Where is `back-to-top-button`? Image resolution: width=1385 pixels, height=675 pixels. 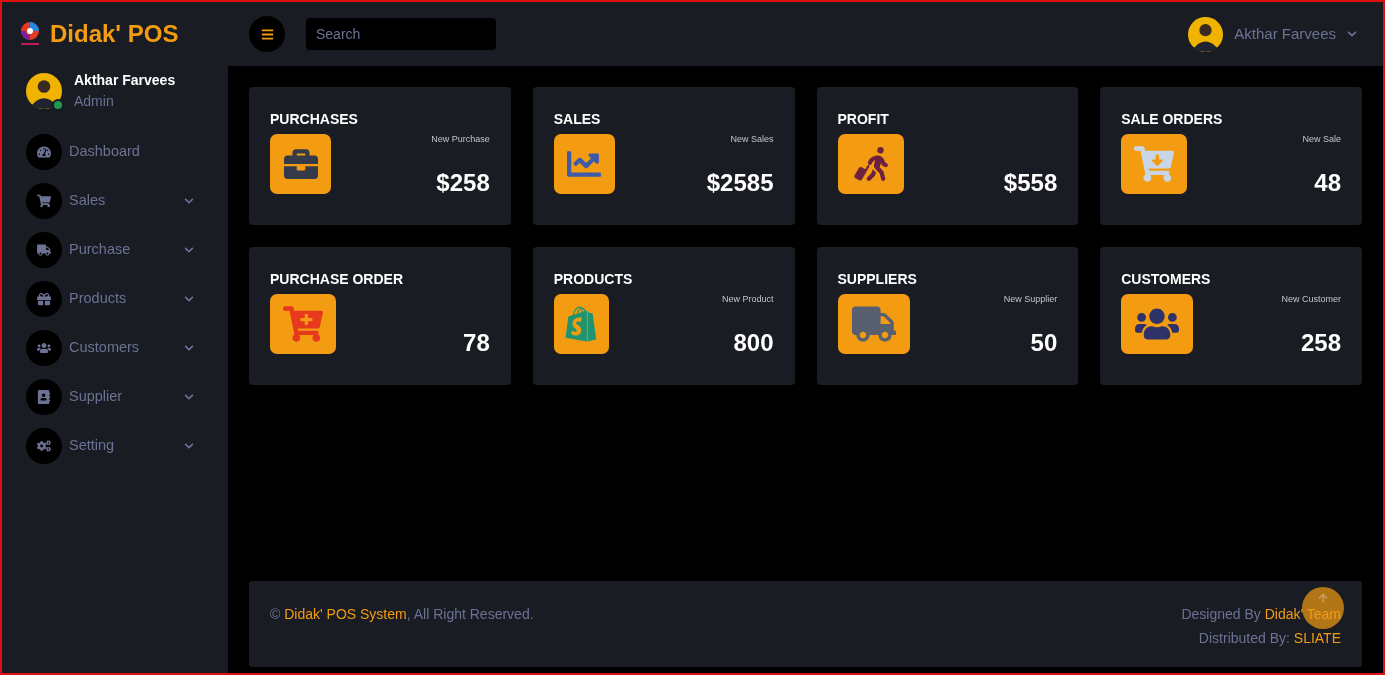
back-to-top-button is located at coordinates (1323, 608).